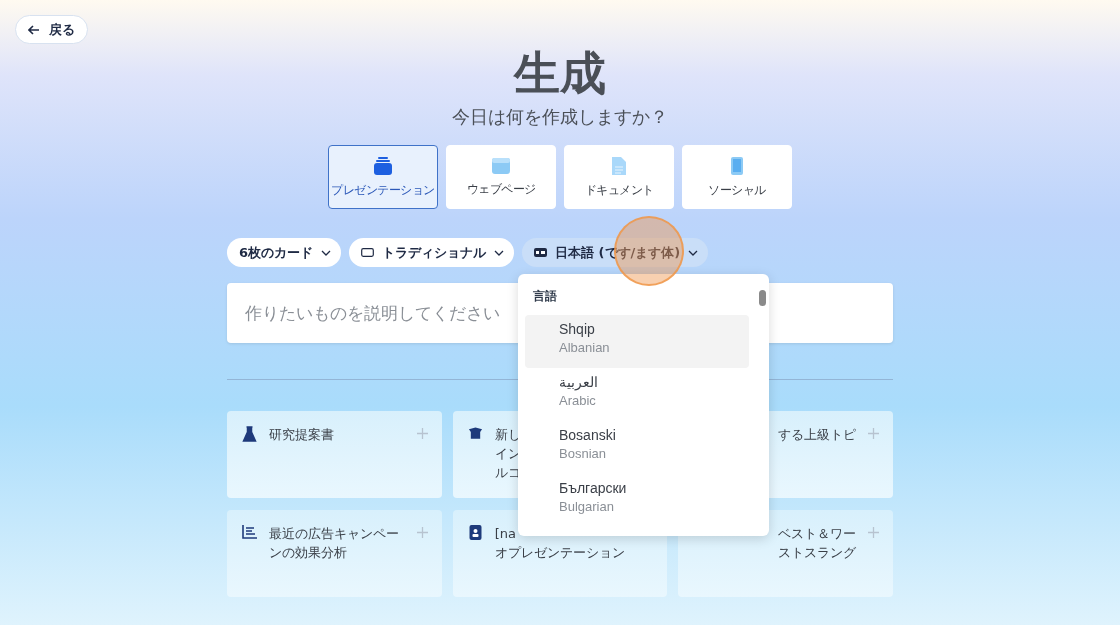 The height and width of the screenshot is (625, 1120). Describe the element at coordinates (334, 534) in the screenshot. I see `card-text: 最近の広告キャンペー` at that location.